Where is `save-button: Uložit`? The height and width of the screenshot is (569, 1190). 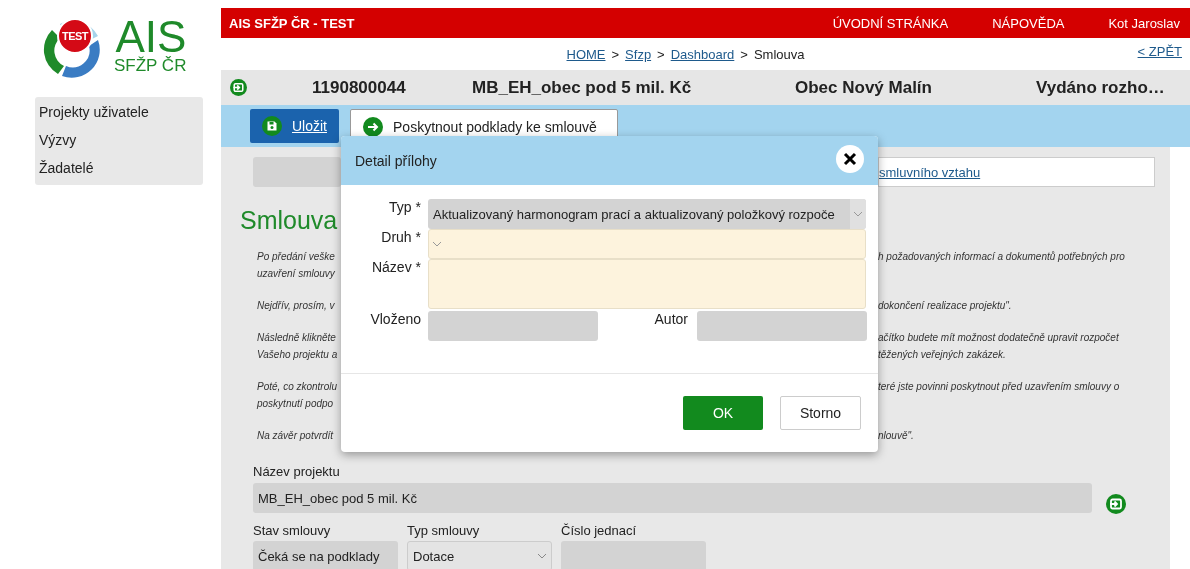 save-button: Uložit is located at coordinates (294, 126).